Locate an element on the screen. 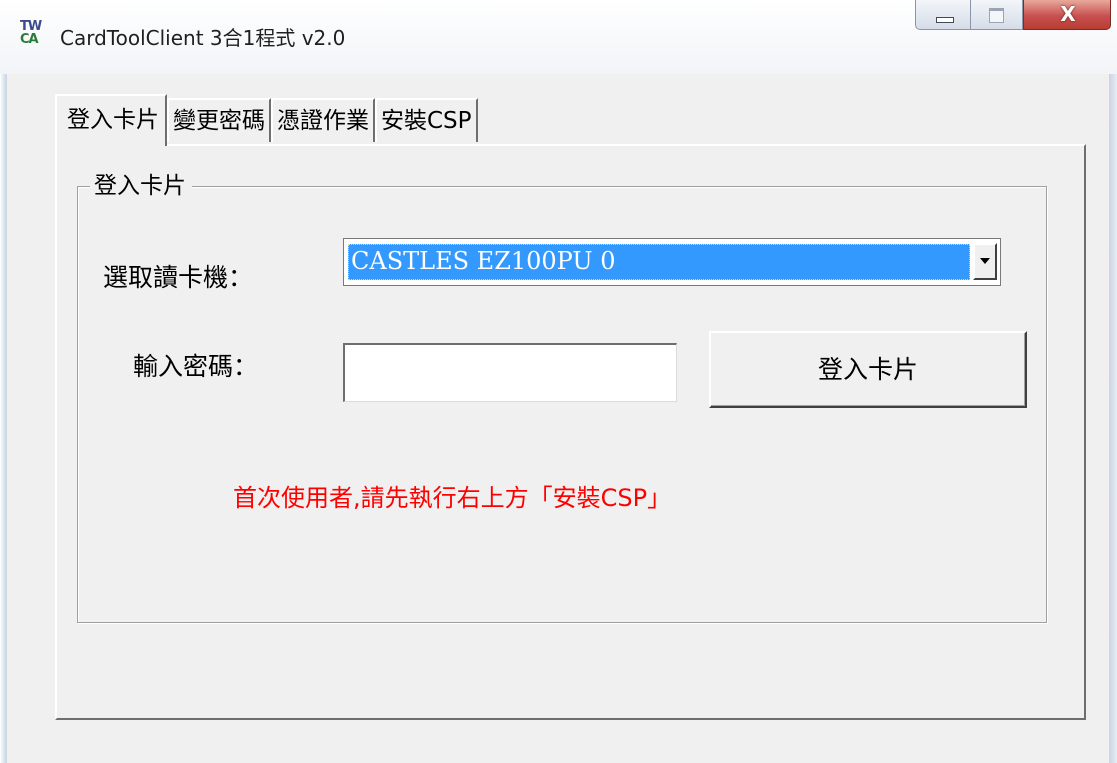 Image resolution: width=1117 pixels, height=763 pixels. chevron-down-icon is located at coordinates (985, 261).